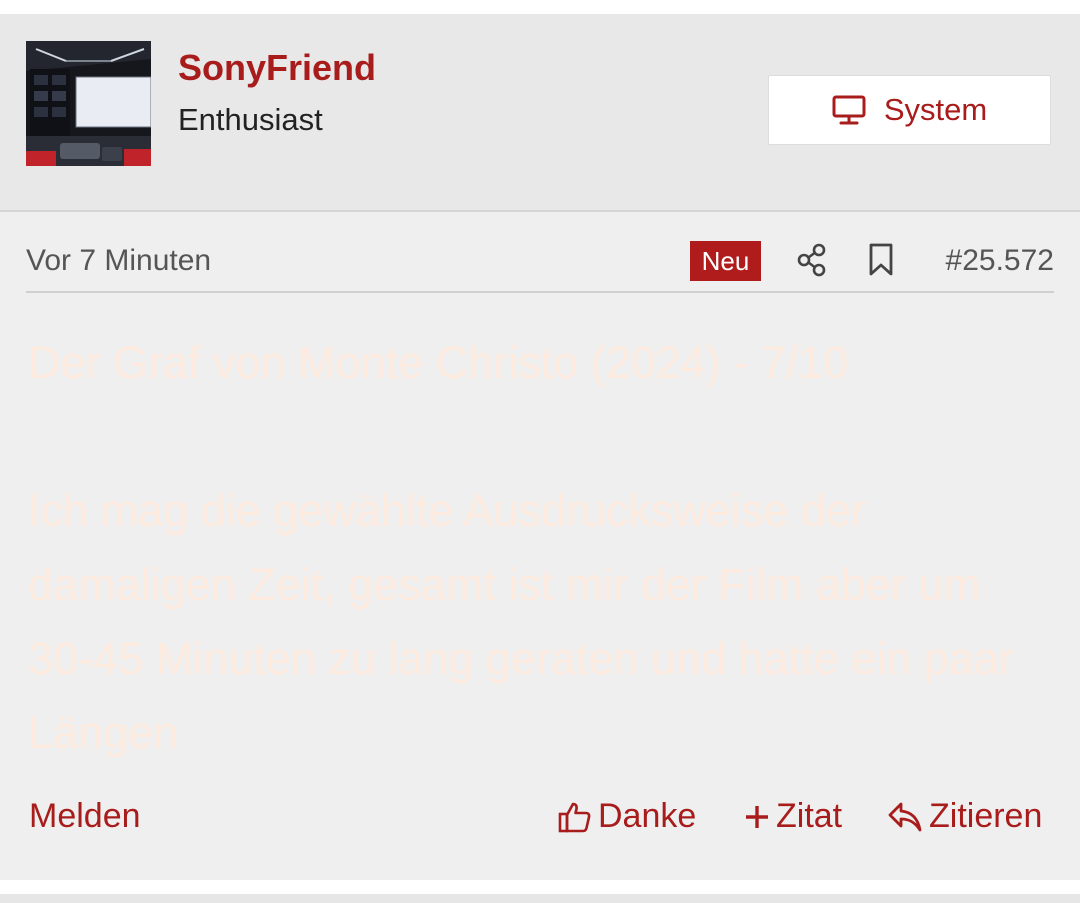 This screenshot has width=1080, height=903. What do you see at coordinates (905, 816) in the screenshot?
I see `reply-icon` at bounding box center [905, 816].